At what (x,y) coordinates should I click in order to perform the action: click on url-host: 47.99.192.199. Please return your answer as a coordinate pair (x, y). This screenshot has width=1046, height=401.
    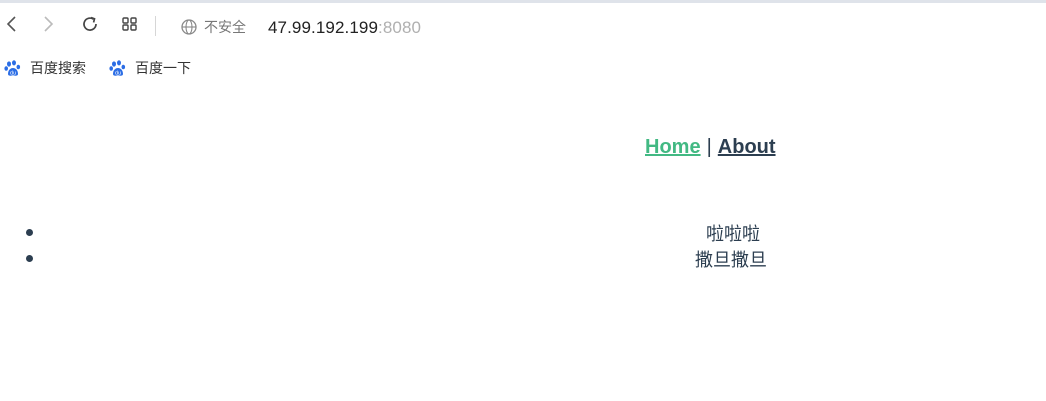
    Looking at the image, I should click on (323, 27).